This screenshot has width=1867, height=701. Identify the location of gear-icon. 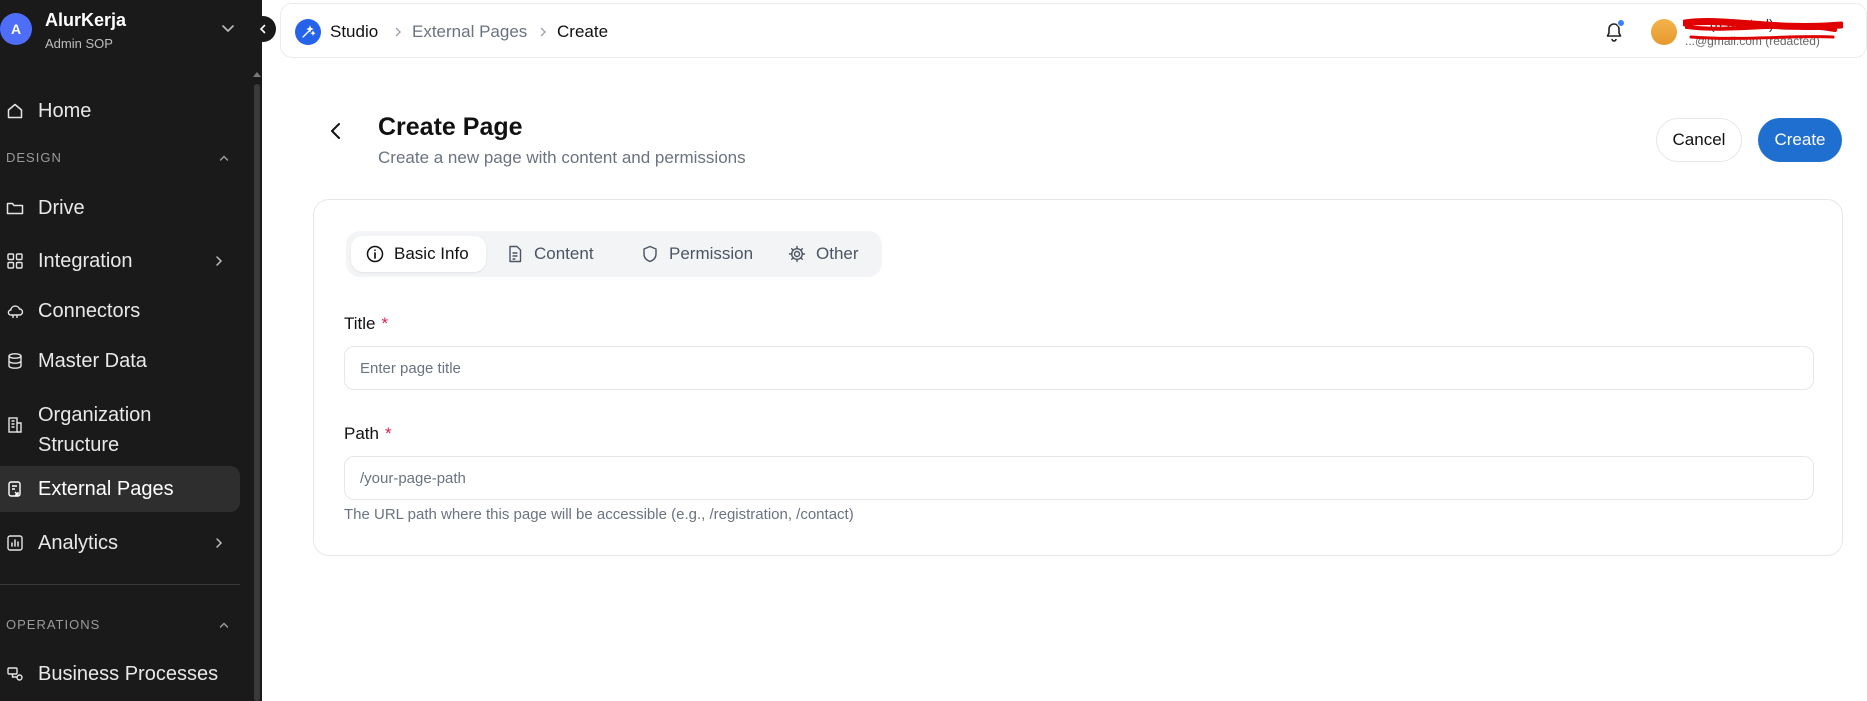
(797, 254).